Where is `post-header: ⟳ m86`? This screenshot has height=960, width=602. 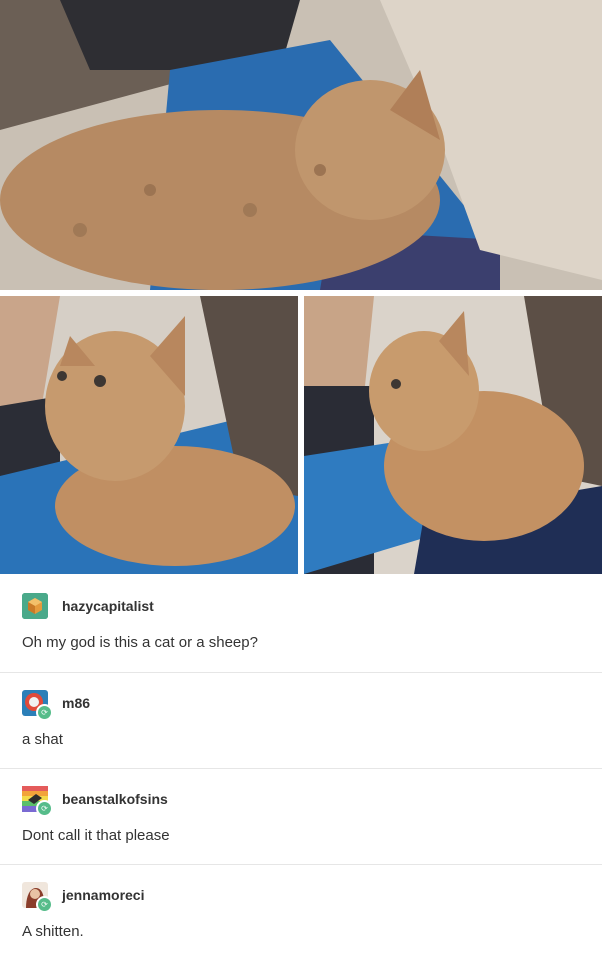
post-header: ⟳ m86 is located at coordinates (56, 705).